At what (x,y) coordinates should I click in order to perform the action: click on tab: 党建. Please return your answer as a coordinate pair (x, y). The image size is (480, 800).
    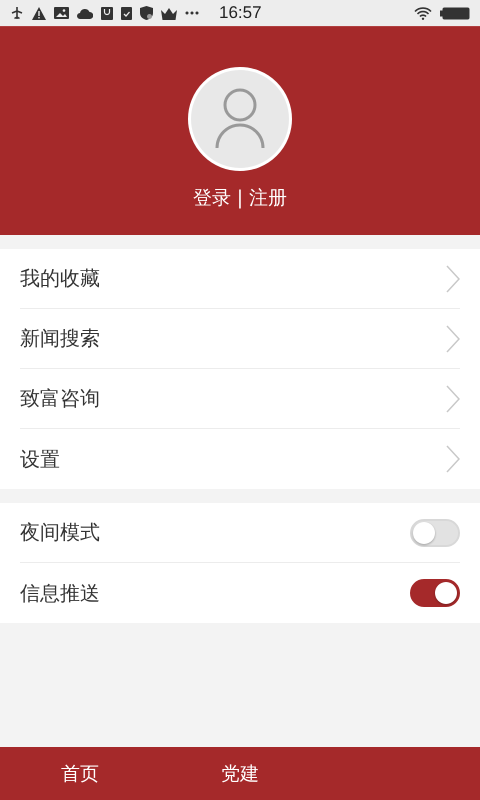
    Looking at the image, I should click on (240, 773).